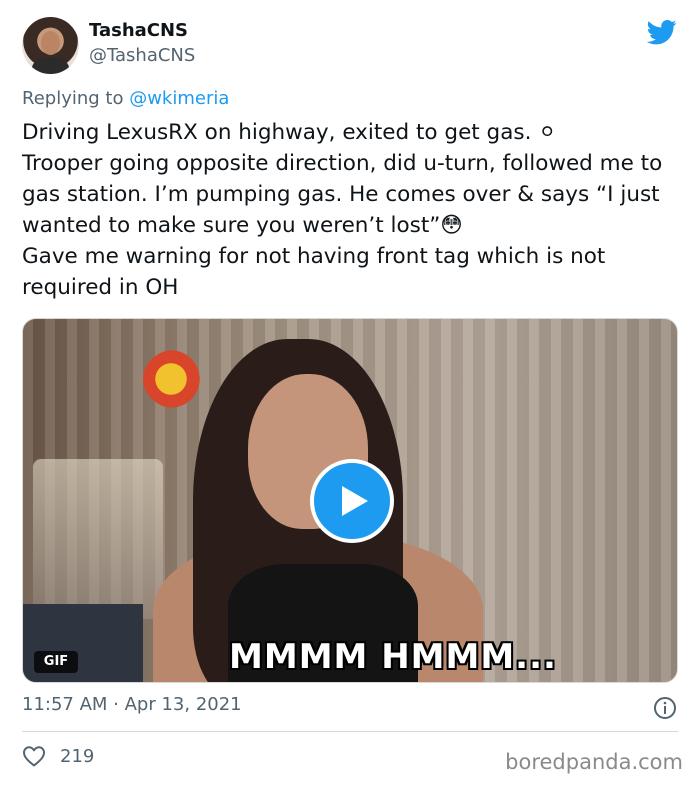 Image resolution: width=700 pixels, height=785 pixels. I want to click on avatar-face, so click(50, 43).